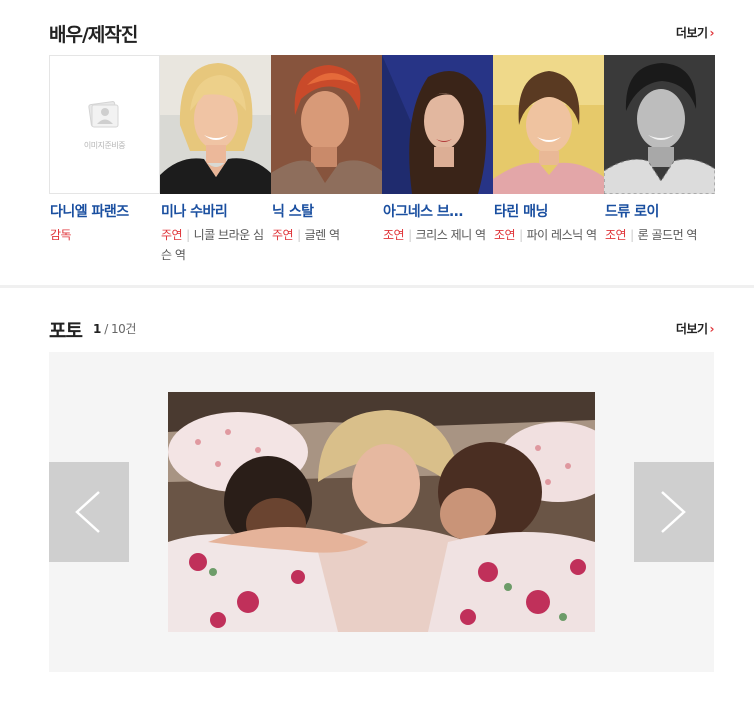 Image resolution: width=754 pixels, height=702 pixels. I want to click on chevron-left-icon, so click(87, 512).